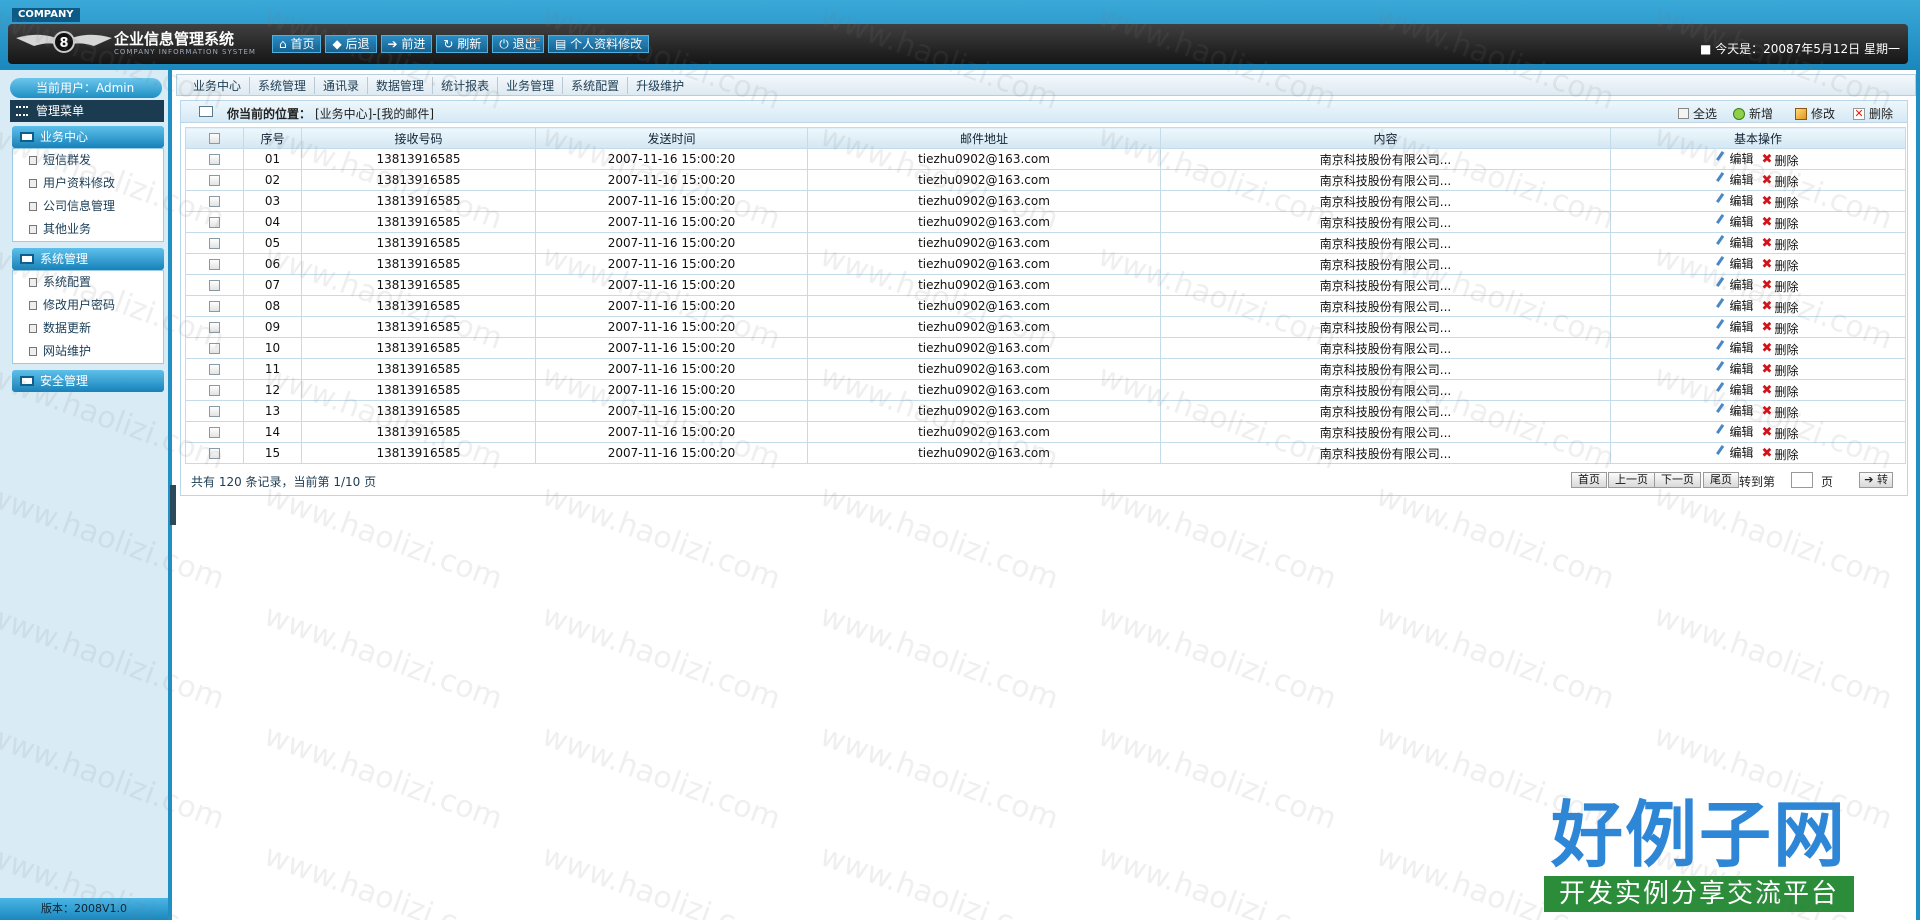  Describe the element at coordinates (67, 160) in the screenshot. I see `sidebar-item-label: 短信群发` at that location.